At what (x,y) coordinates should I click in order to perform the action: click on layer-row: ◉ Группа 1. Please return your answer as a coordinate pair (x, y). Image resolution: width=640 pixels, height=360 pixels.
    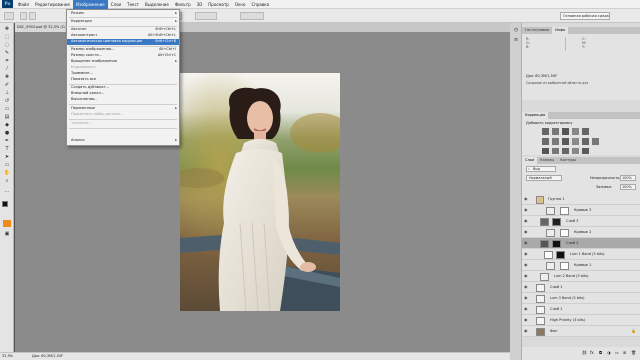
    Looking at the image, I should click on (581, 199).